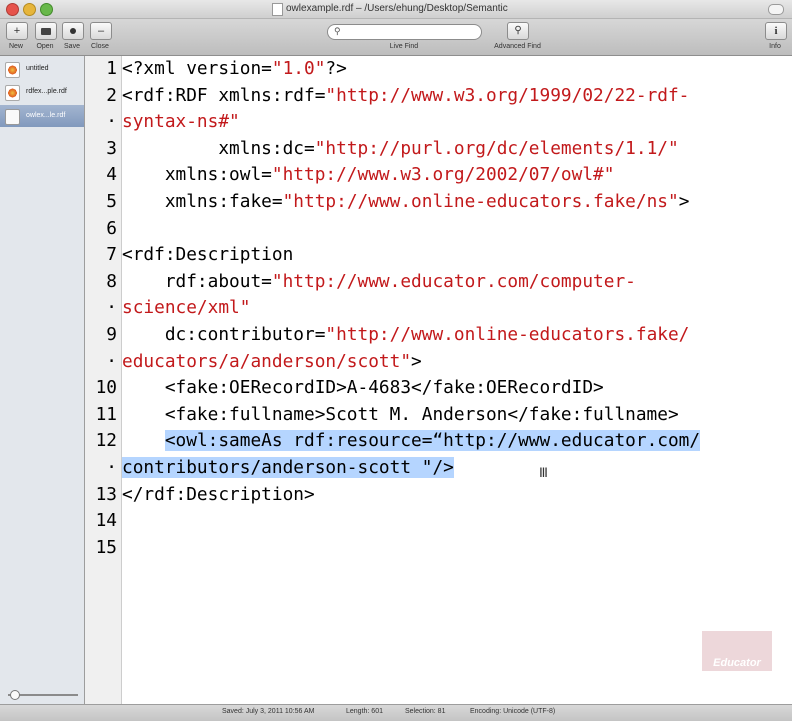 Image resolution: width=792 pixels, height=721 pixels. I want to click on info-label: Info, so click(775, 46).